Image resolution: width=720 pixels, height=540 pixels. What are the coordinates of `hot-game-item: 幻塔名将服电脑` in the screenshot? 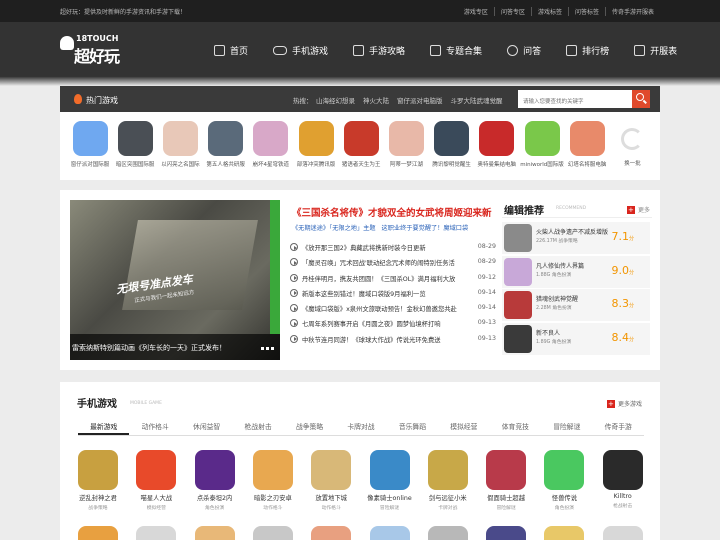 It's located at (587, 144).